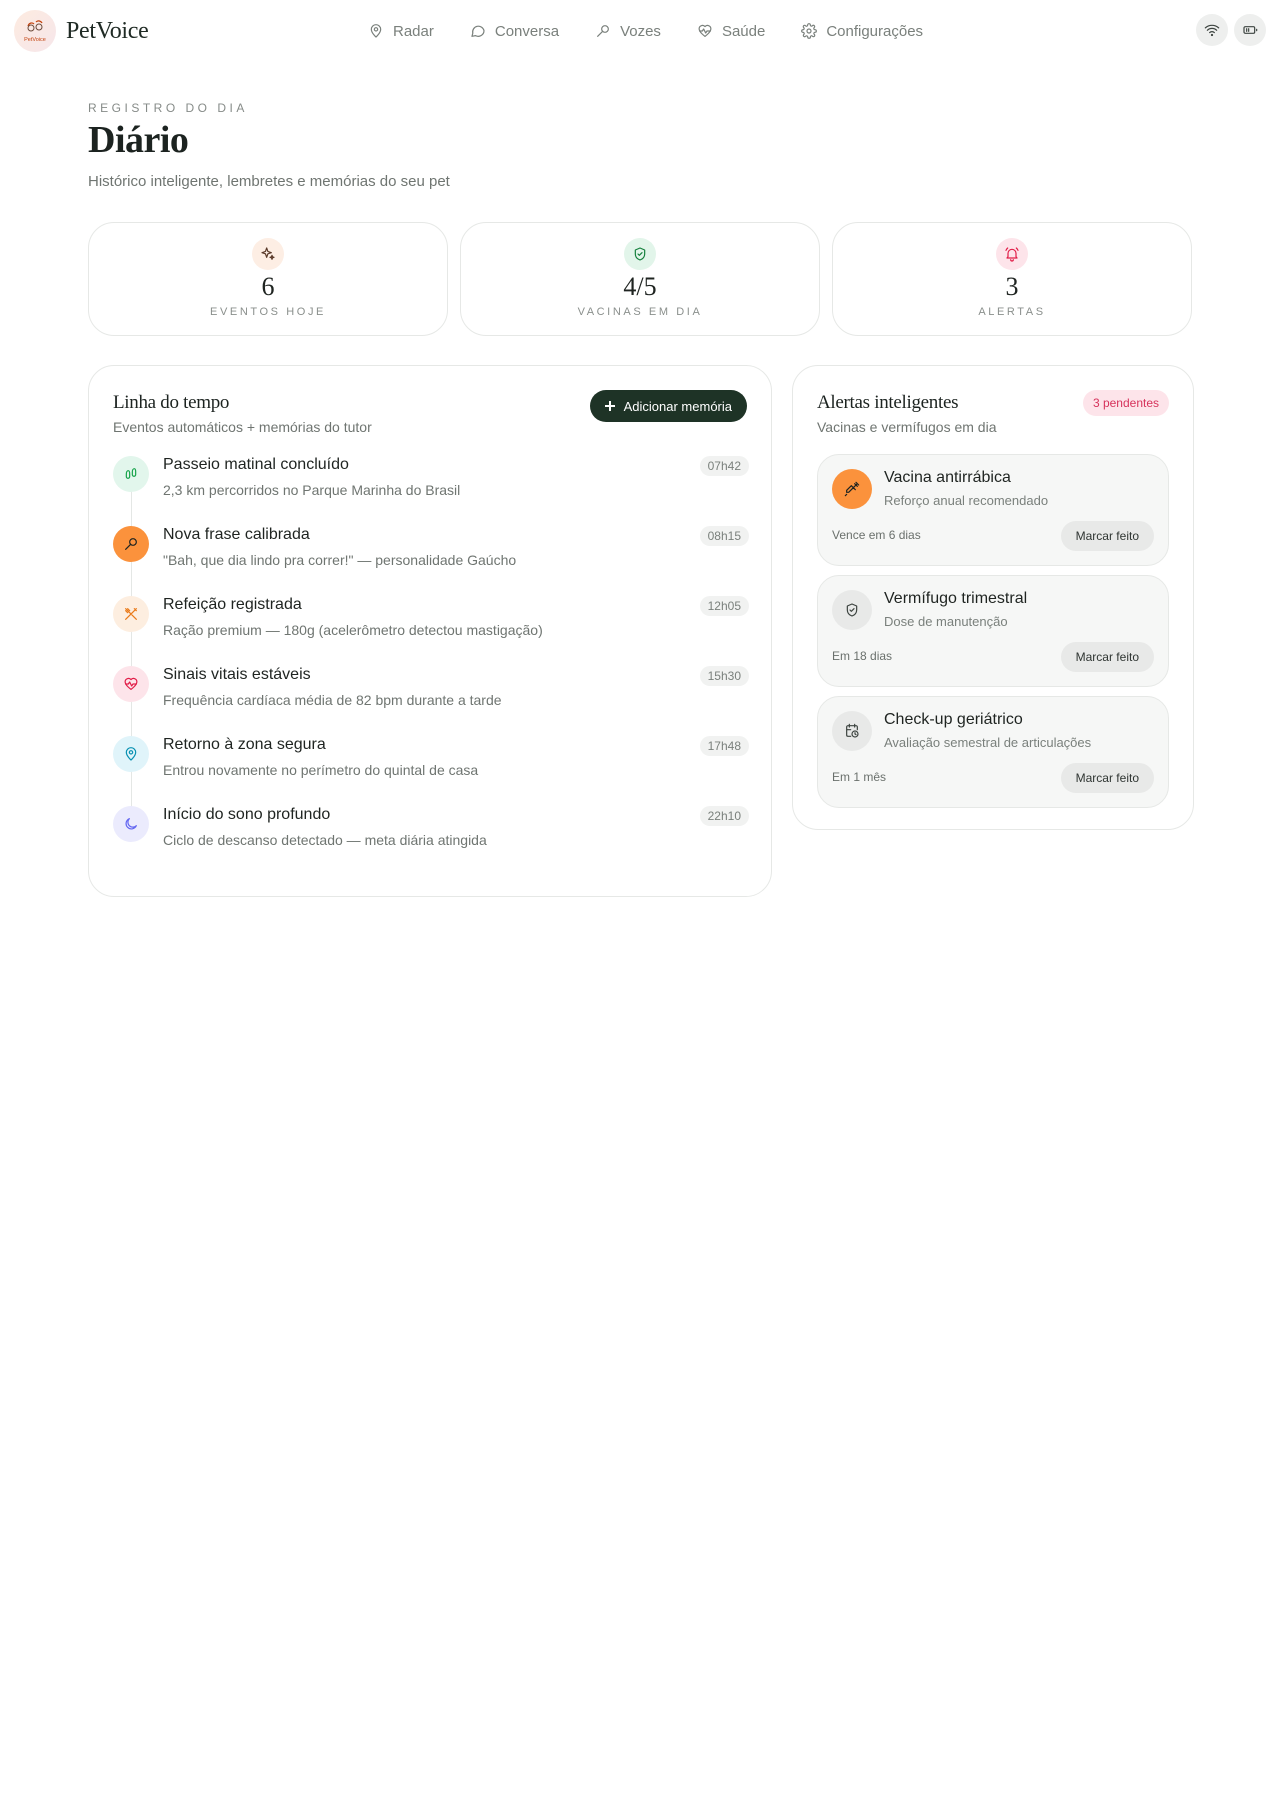  What do you see at coordinates (724, 606) in the screenshot?
I see `timeline-item-time: 12h05` at bounding box center [724, 606].